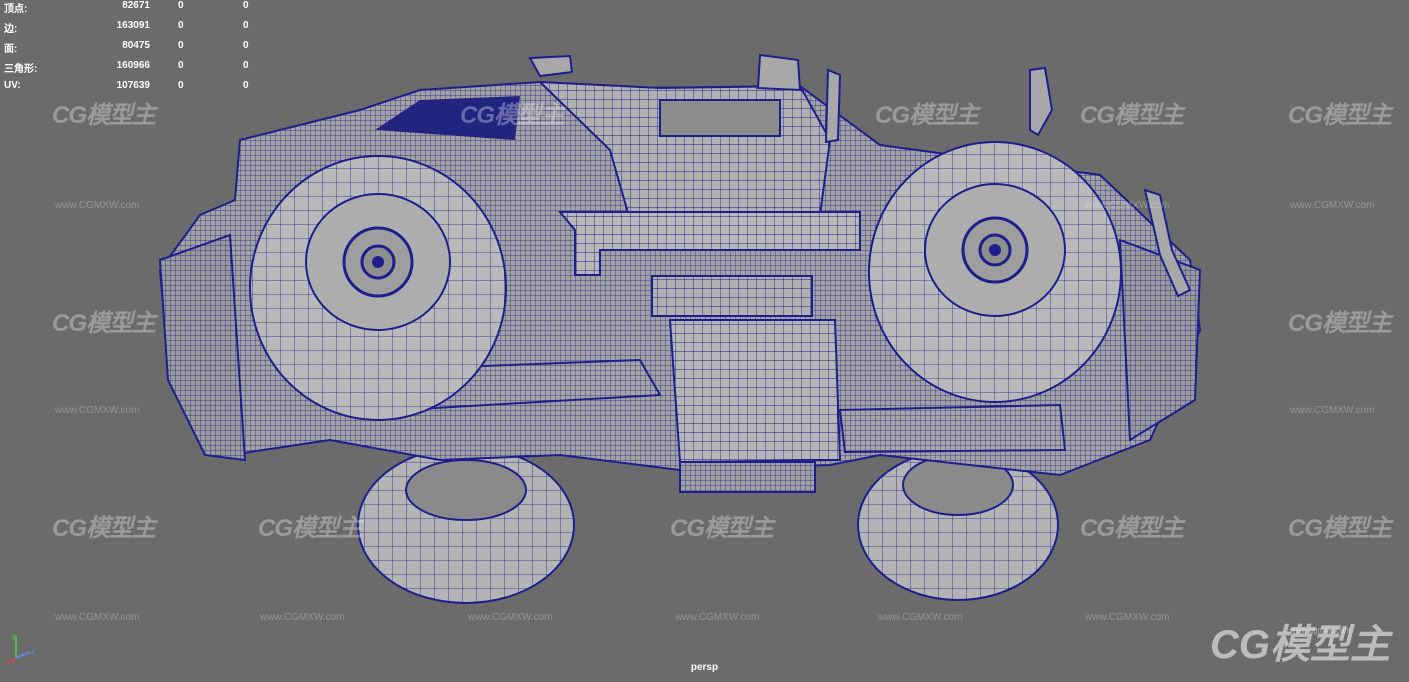 This screenshot has height=682, width=1409. I want to click on bottom-wheel-right, so click(958, 525).